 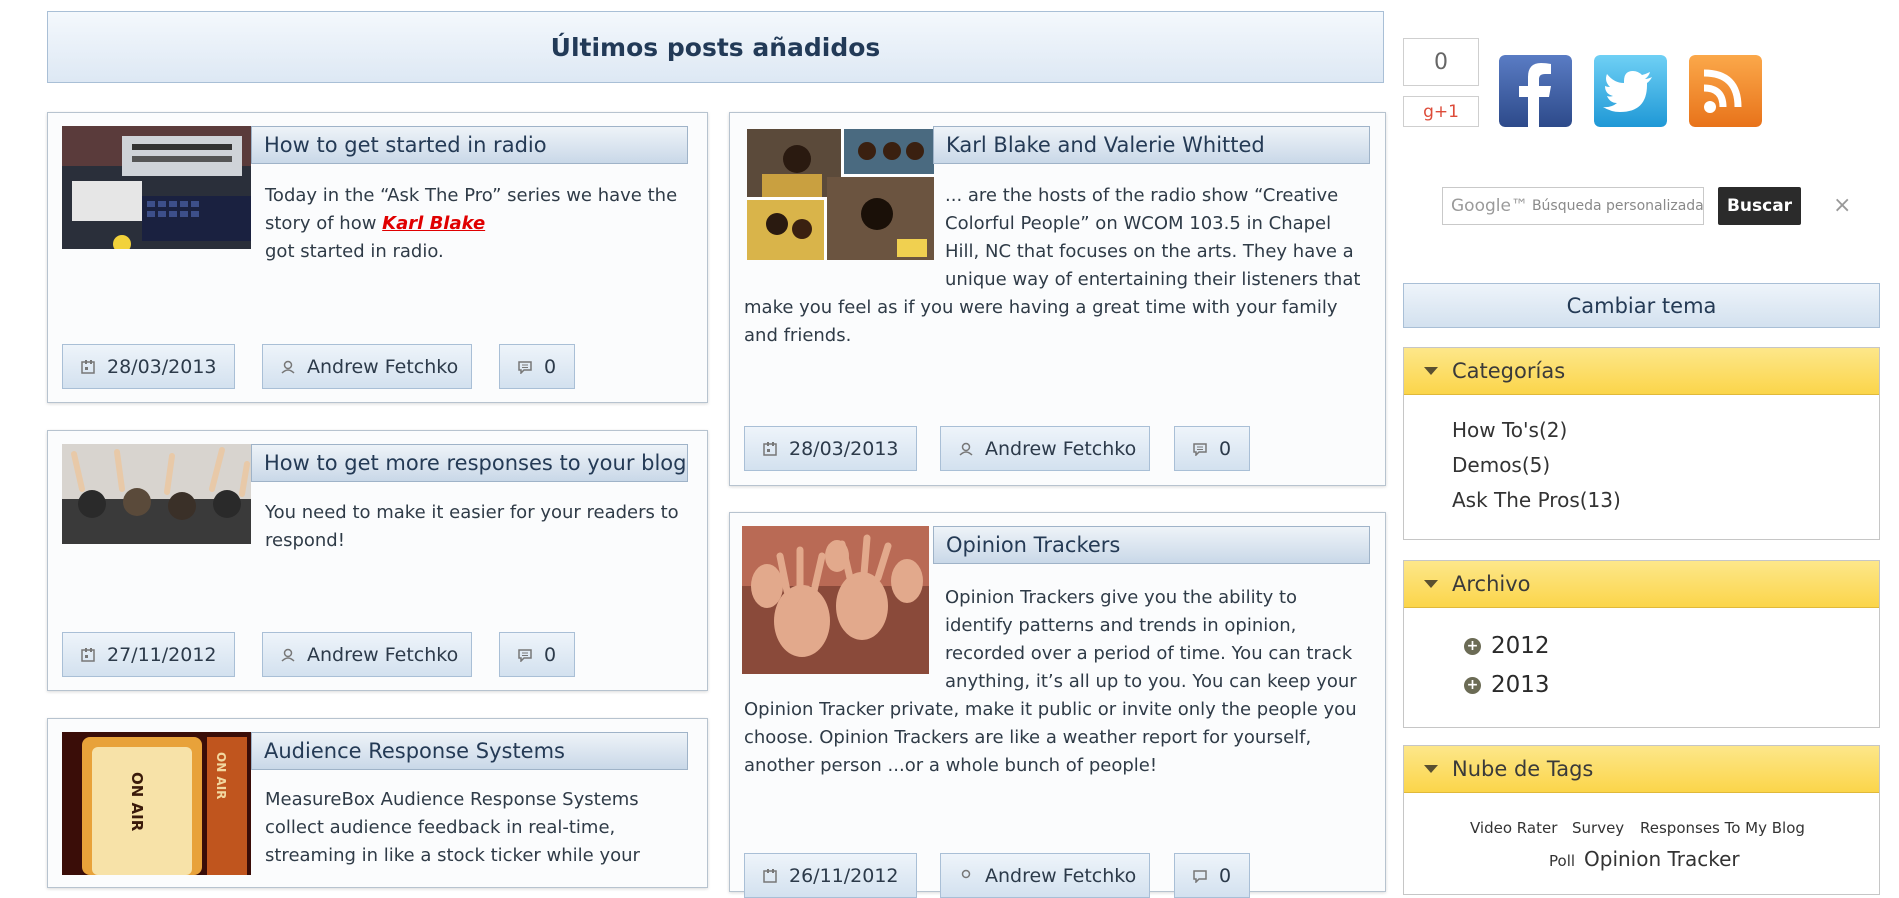 I want to click on tag-link: Survey, so click(x=1598, y=828).